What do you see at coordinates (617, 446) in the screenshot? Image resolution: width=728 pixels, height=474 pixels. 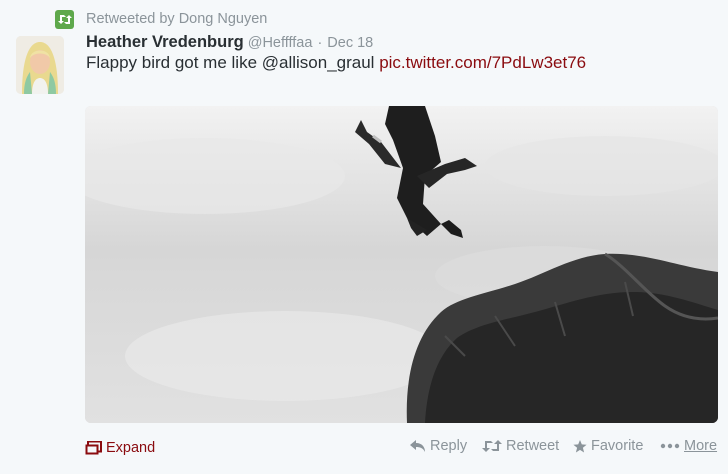 I see `favorite-label: Favorite` at bounding box center [617, 446].